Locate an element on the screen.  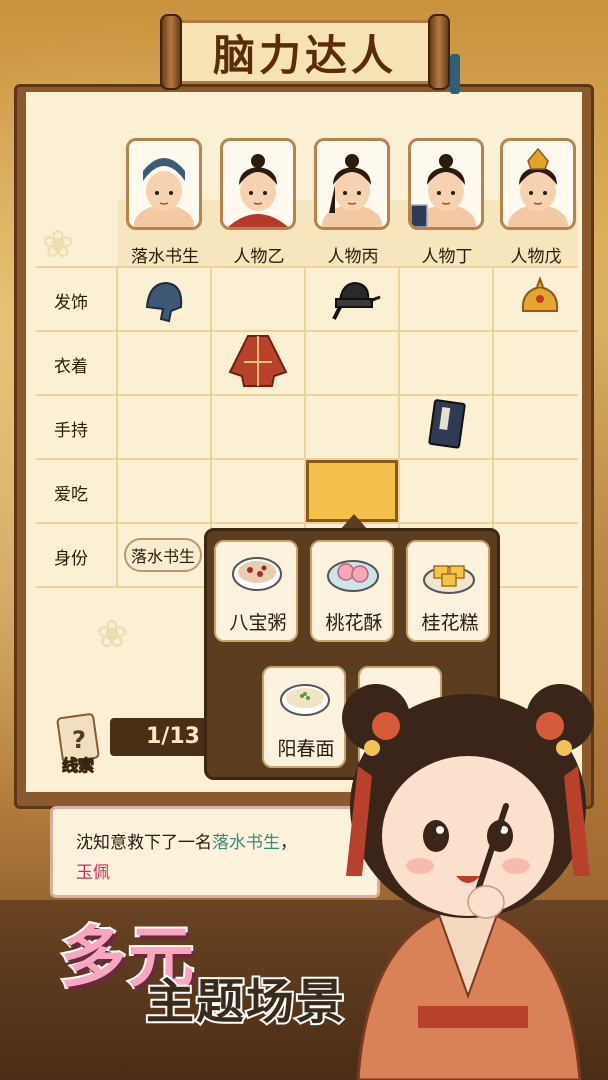
identity-chip: 落水书生 is located at coordinates (163, 555).